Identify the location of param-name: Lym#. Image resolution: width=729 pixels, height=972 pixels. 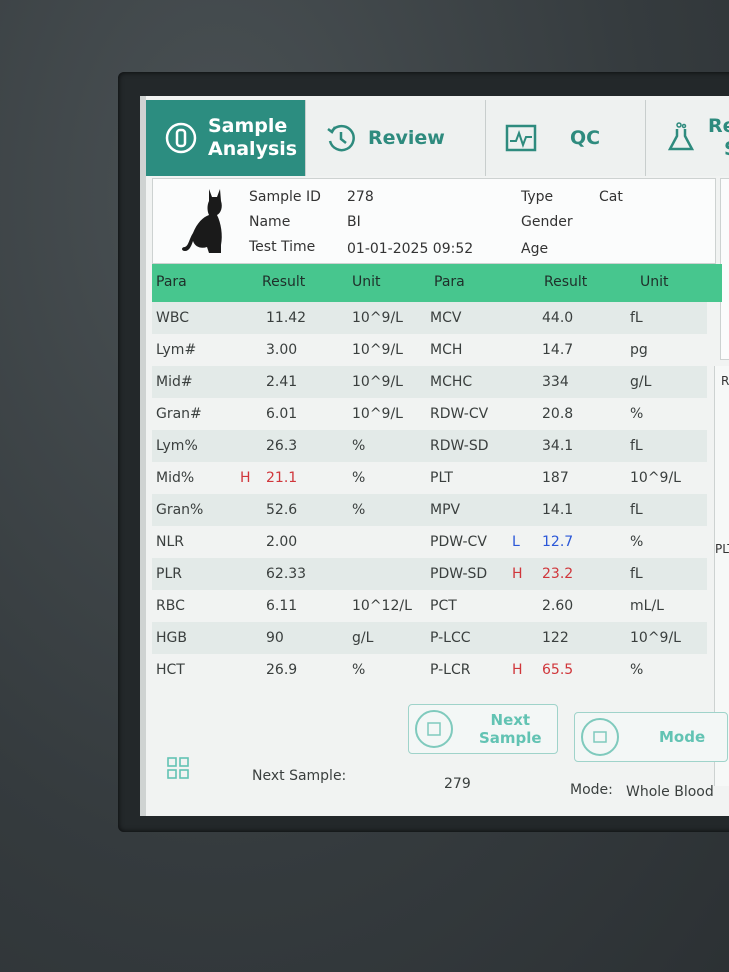
(176, 350).